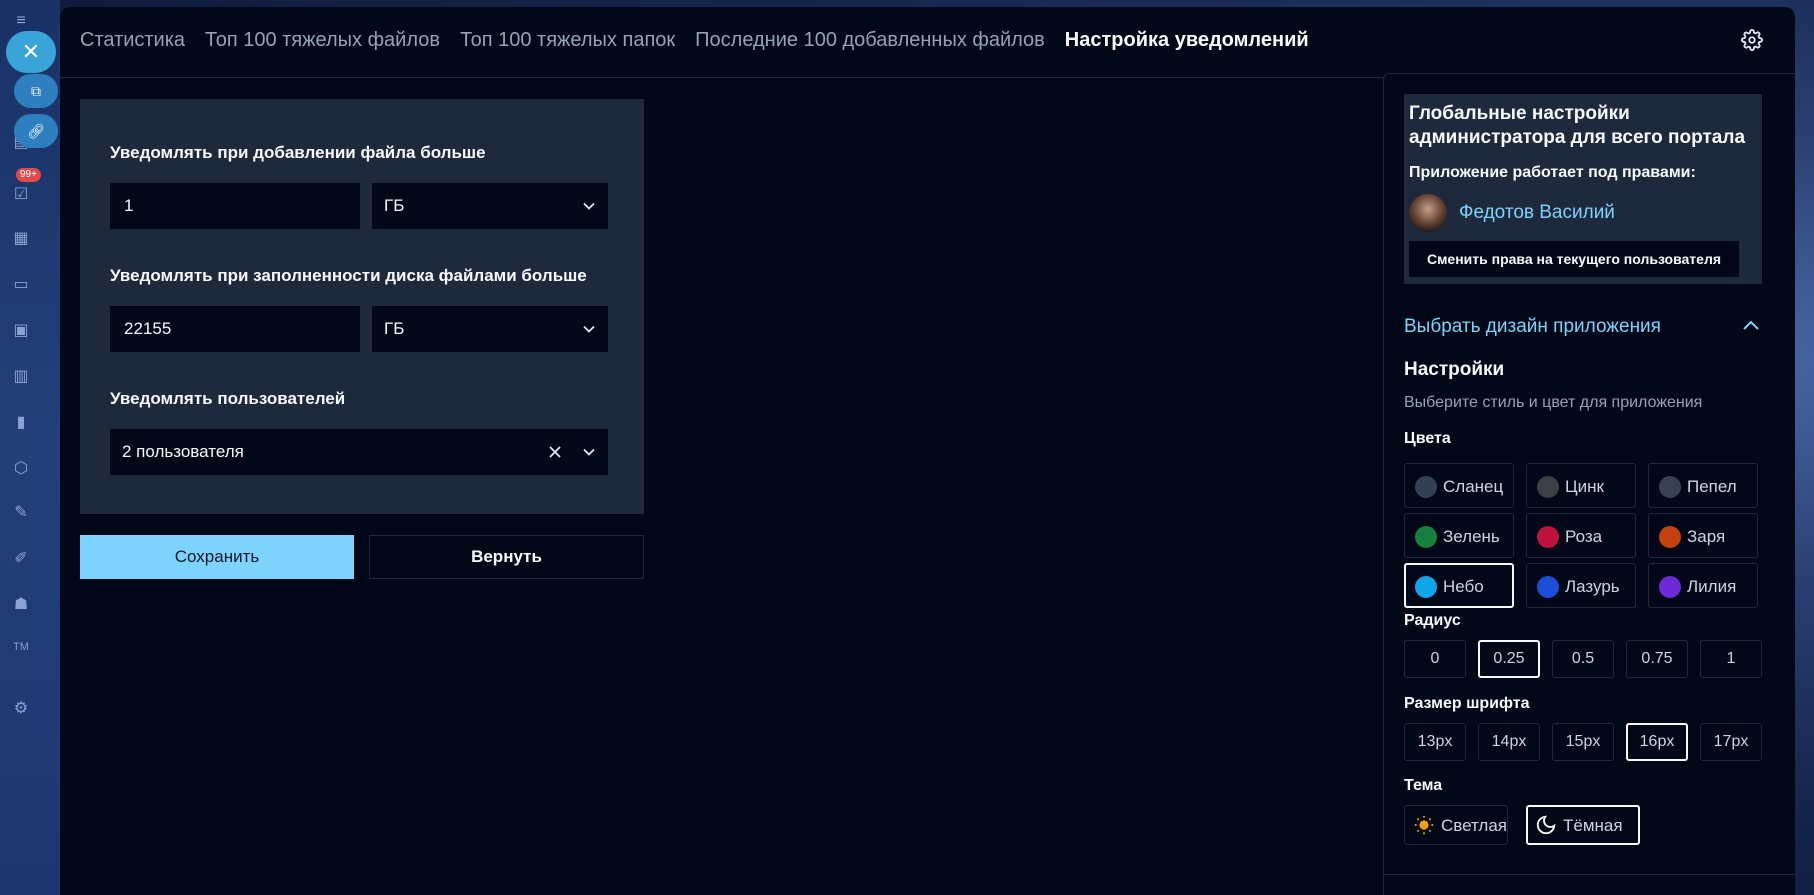 This screenshot has width=1814, height=895. Describe the element at coordinates (1657, 742) in the screenshot. I see `font-option-16px: 16px` at that location.